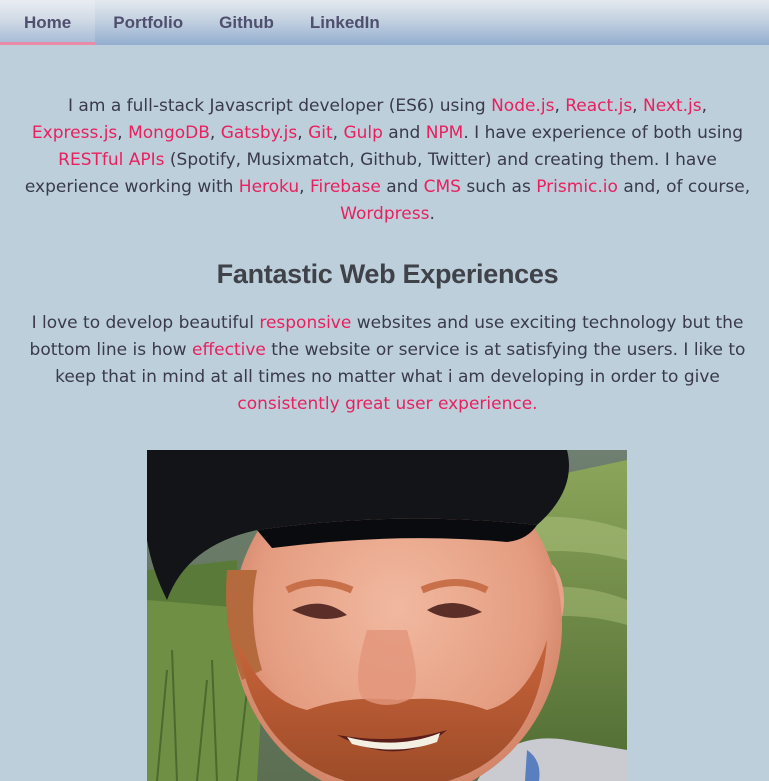 The image size is (769, 781). I want to click on skill-firebase: Firebase, so click(345, 187).